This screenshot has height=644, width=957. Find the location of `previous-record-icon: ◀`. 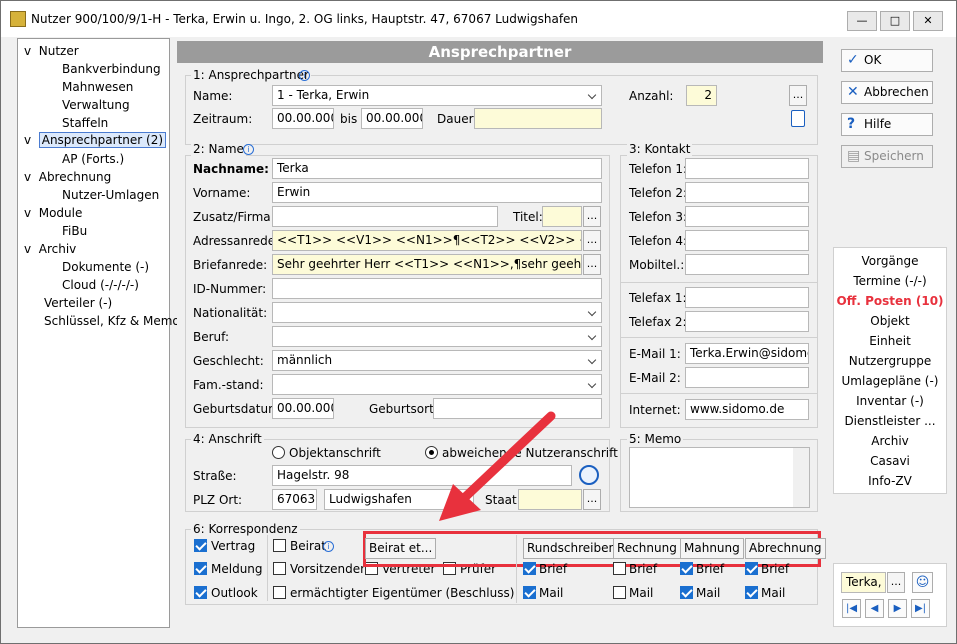

previous-record-icon: ◀ is located at coordinates (874, 608).